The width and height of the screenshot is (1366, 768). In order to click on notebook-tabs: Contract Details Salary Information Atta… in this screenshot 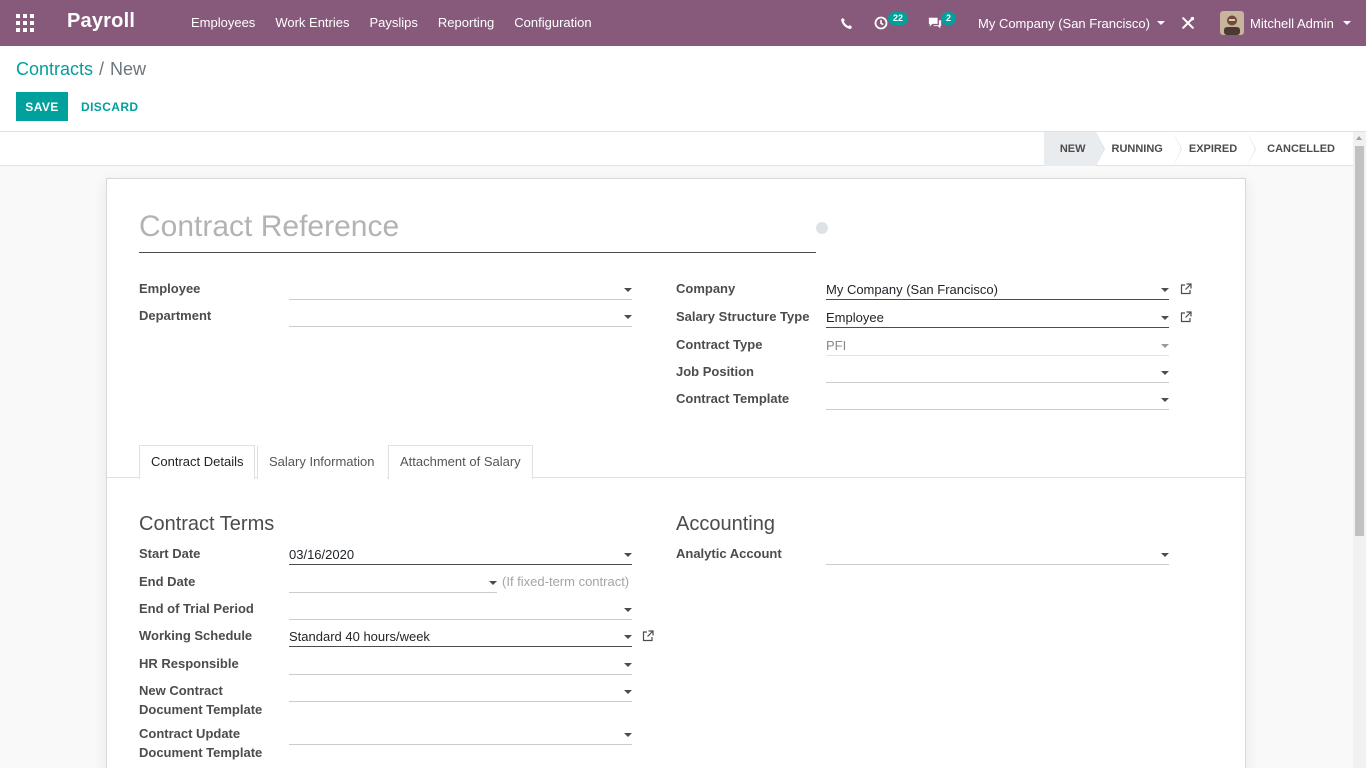, I will do `click(676, 462)`.